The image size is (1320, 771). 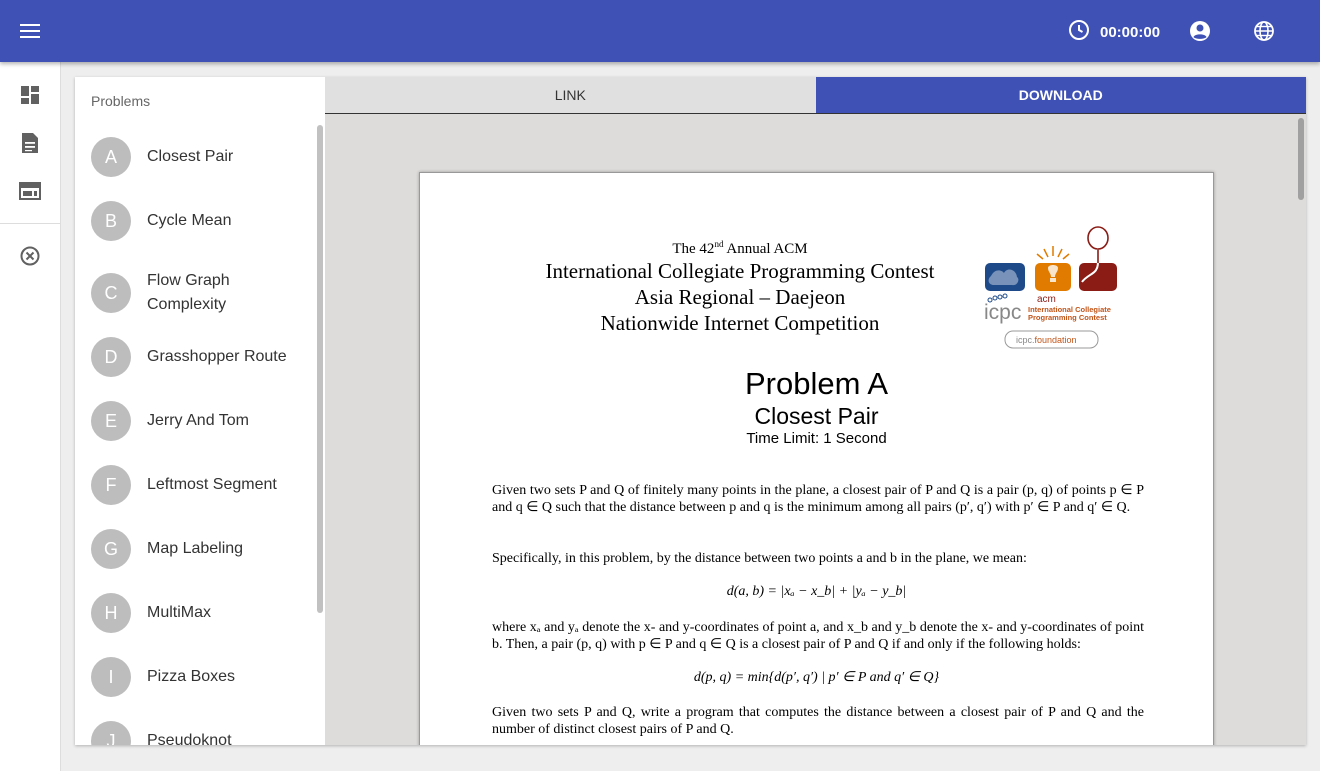 I want to click on problem-title-label: Map Labeling, so click(x=195, y=548).